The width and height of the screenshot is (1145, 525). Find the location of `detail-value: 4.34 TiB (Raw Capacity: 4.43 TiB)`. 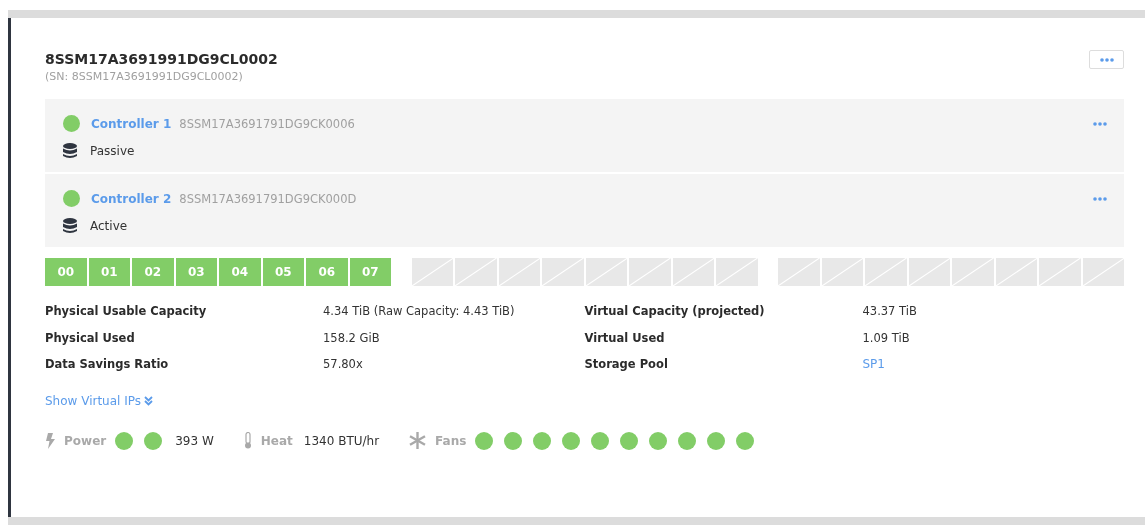

detail-value: 4.34 TiB (Raw Capacity: 4.43 TiB) is located at coordinates (419, 311).